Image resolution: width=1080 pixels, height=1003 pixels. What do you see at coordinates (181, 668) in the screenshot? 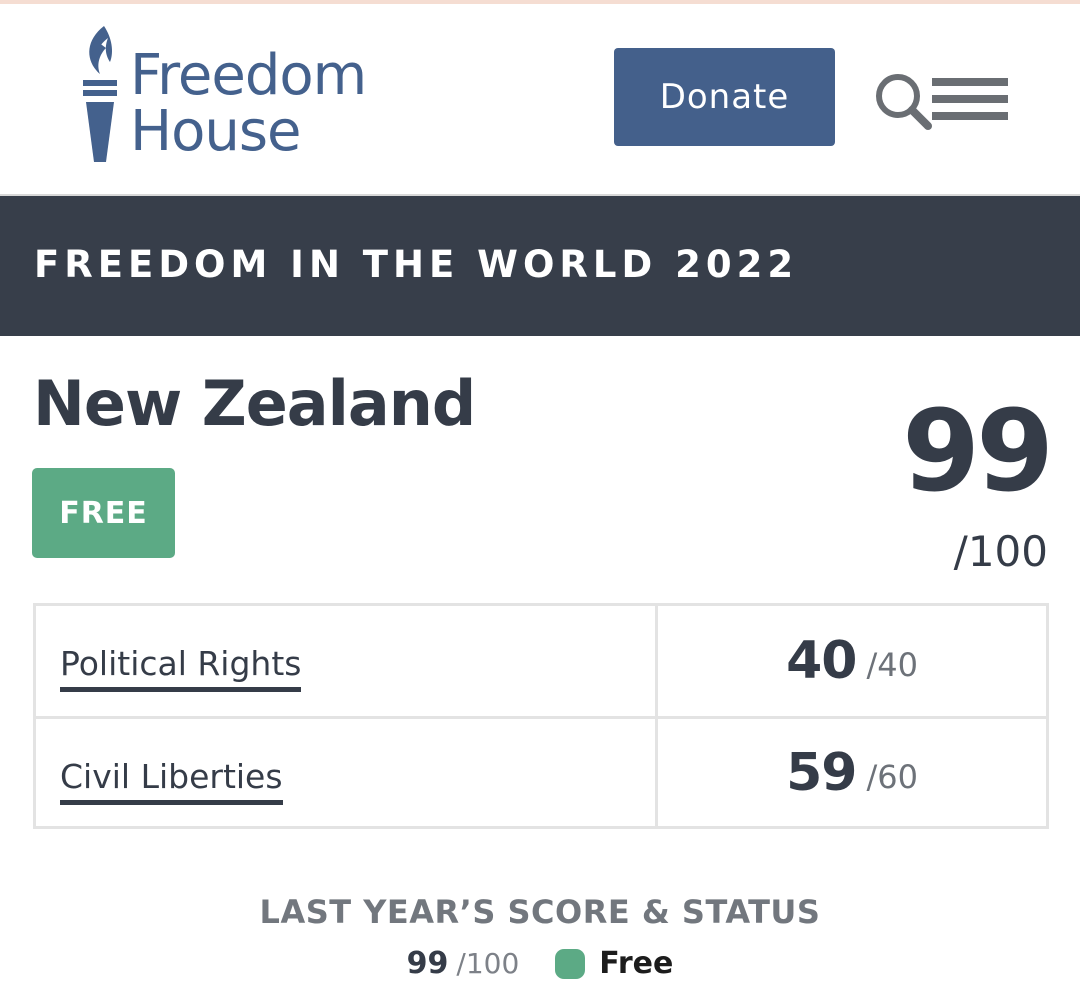
I see `political-rights-link: Political Rights` at bounding box center [181, 668].